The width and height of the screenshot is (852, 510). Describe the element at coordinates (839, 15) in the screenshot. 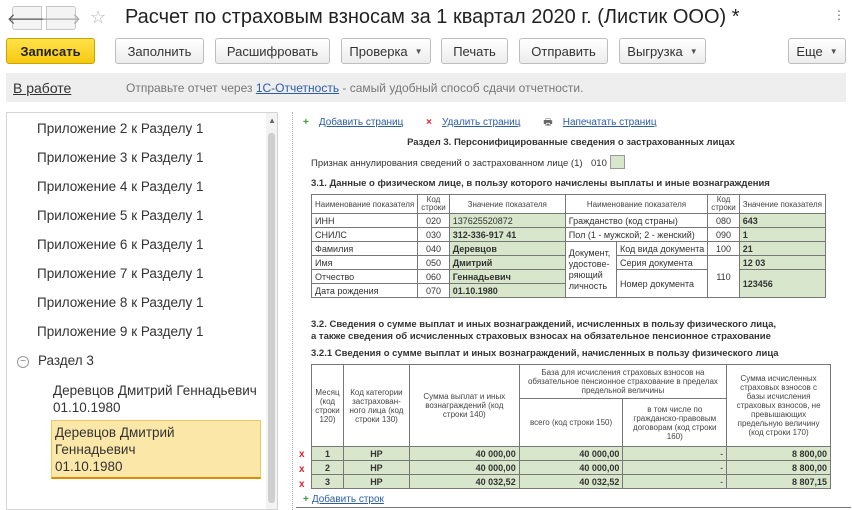

I see `more-icon: ⋮` at that location.